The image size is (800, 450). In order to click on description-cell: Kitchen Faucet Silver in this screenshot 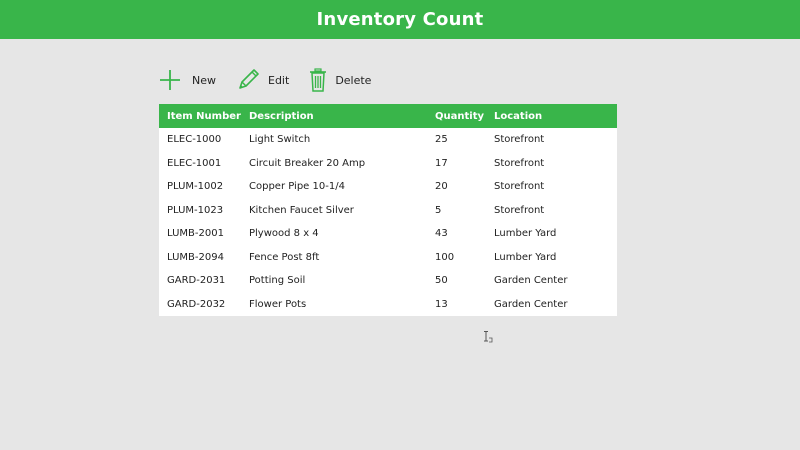, I will do `click(301, 210)`.